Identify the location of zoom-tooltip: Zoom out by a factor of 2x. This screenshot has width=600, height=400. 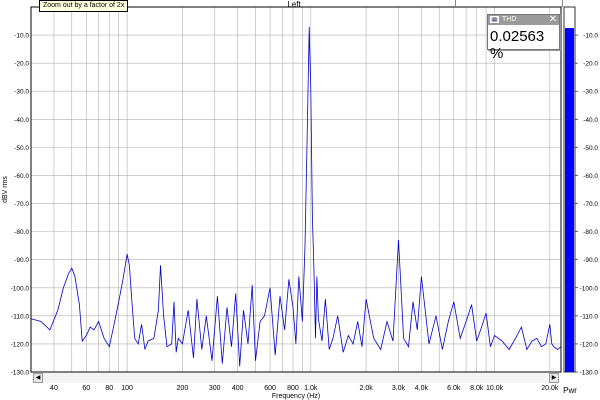
(84, 6).